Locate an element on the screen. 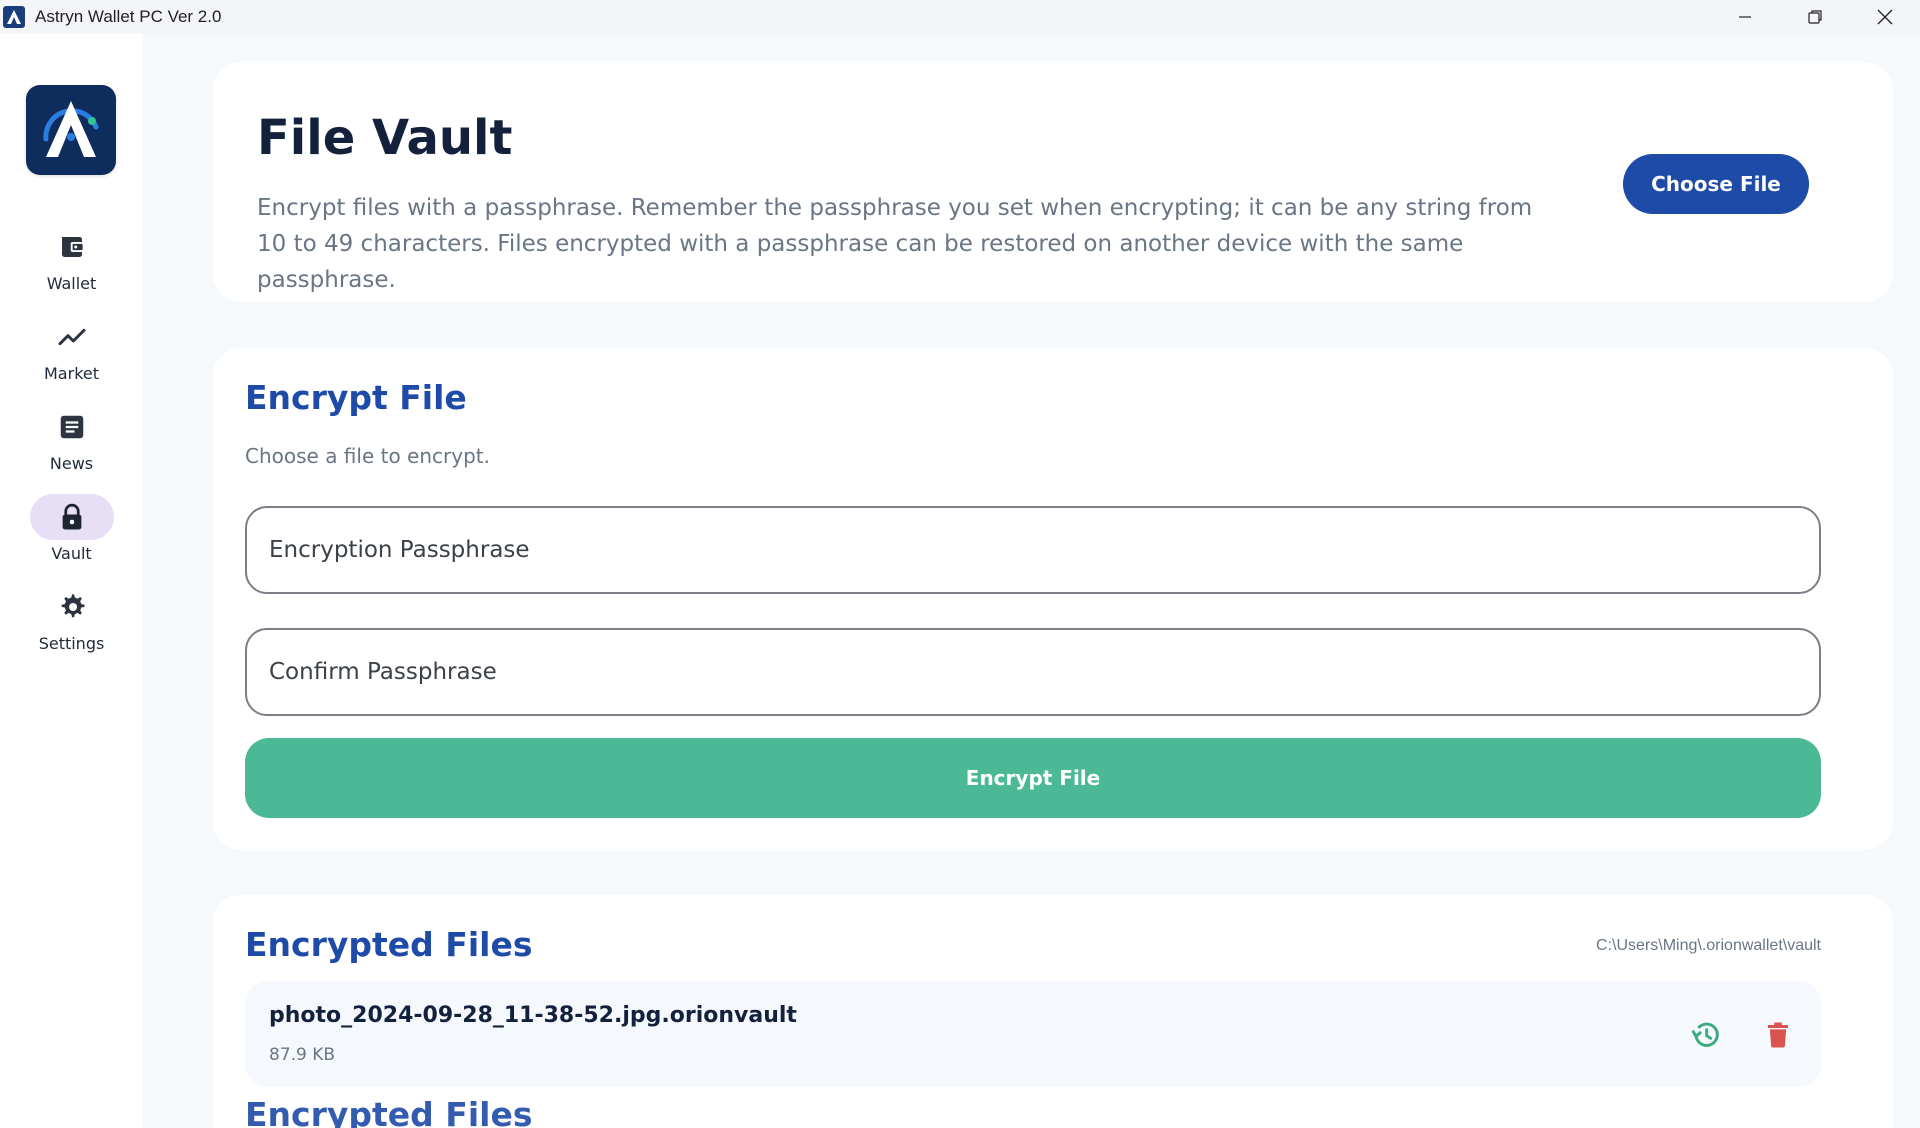 This screenshot has height=1128, width=1920. sidebar-item-wallet: Wallet is located at coordinates (71, 258).